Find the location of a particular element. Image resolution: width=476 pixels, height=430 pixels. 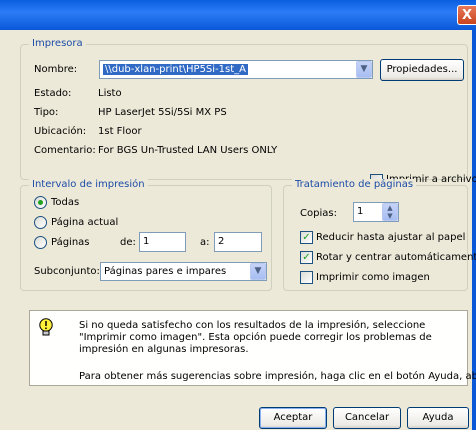

help-button: Ayuda is located at coordinates (438, 418).